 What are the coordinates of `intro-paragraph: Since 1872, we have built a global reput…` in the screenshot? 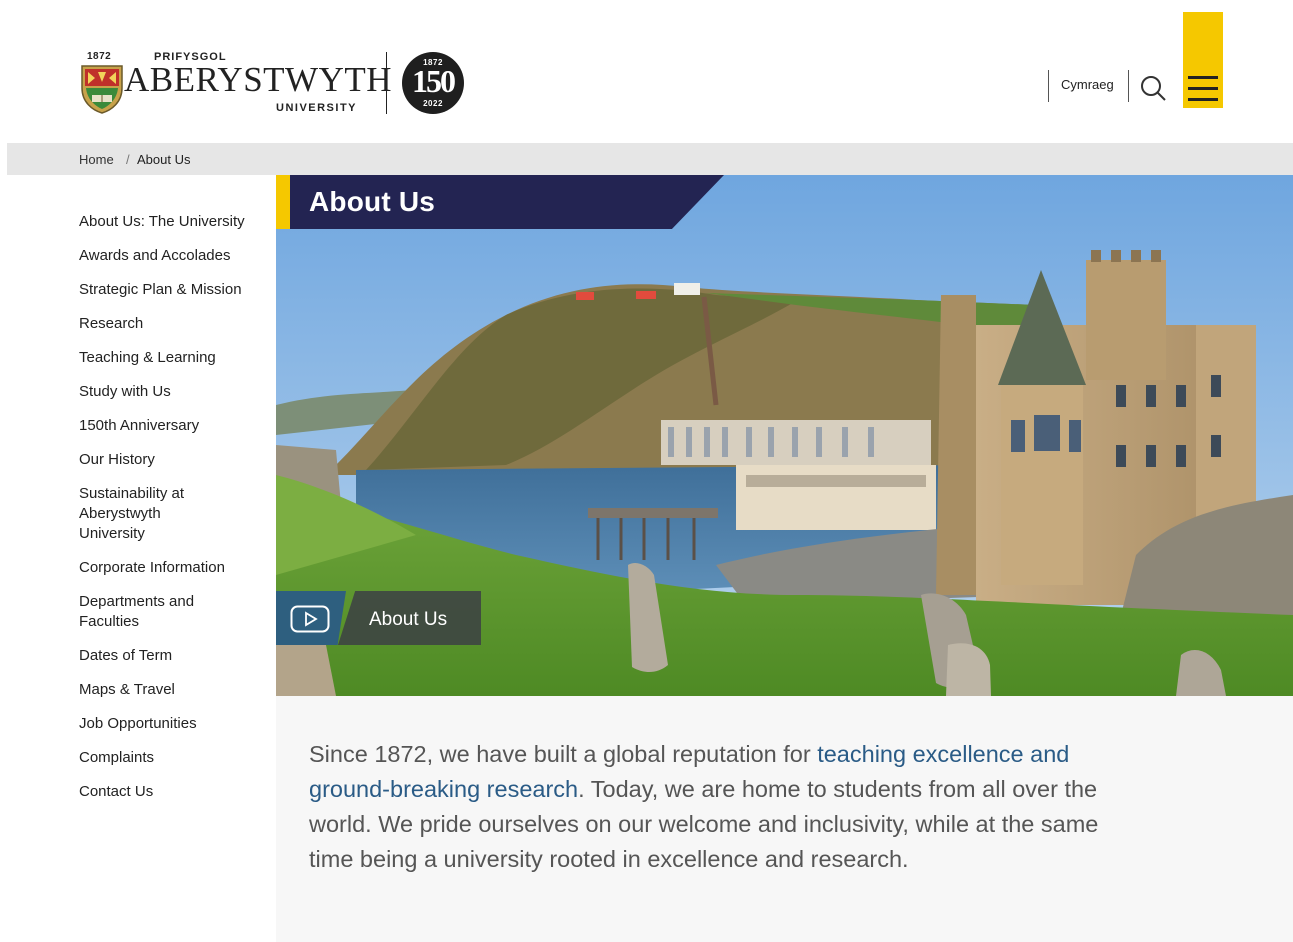 It's located at (719, 807).